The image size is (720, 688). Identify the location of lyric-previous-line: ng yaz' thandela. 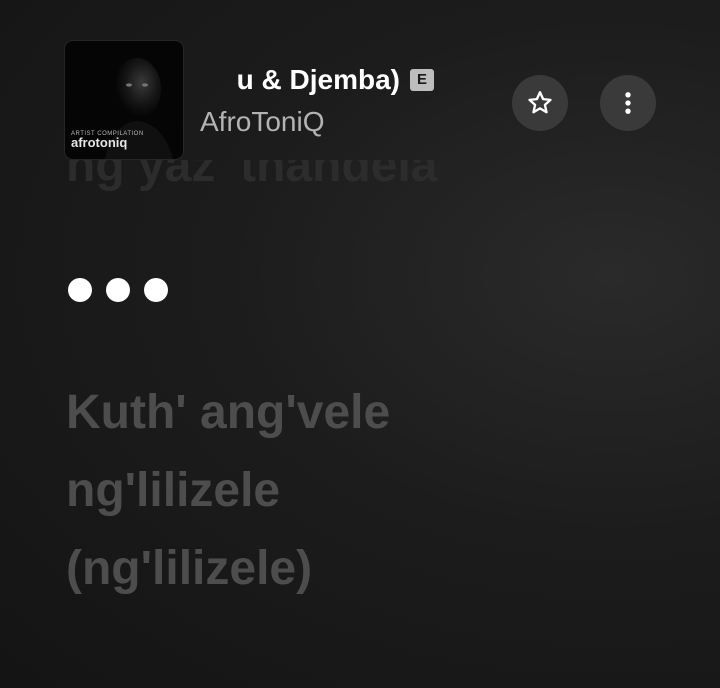
(251, 176).